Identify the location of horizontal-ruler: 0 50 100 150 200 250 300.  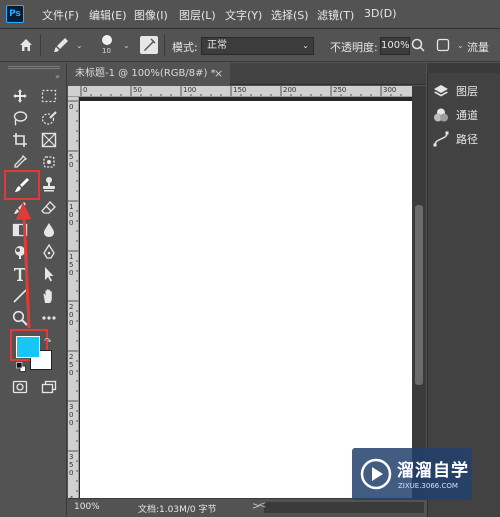
(240, 91).